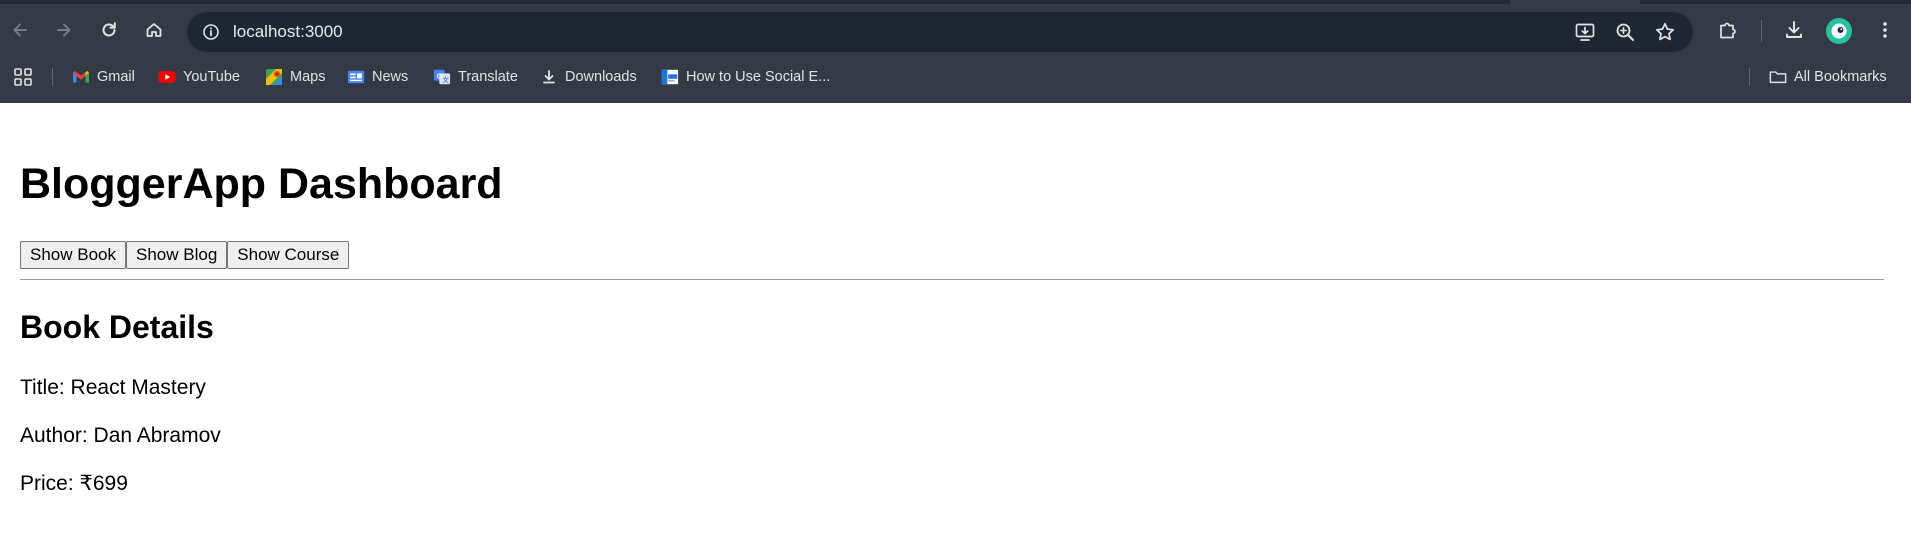 The width and height of the screenshot is (1911, 548). Describe the element at coordinates (288, 255) in the screenshot. I see `show-course-button: Show Course` at that location.